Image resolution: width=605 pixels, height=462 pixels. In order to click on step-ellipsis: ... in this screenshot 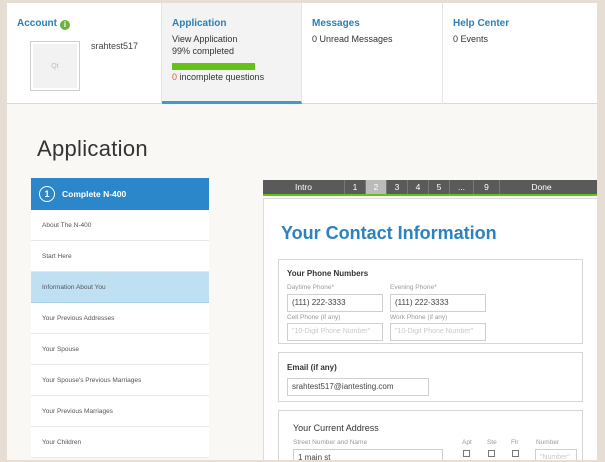, I will do `click(462, 187)`.